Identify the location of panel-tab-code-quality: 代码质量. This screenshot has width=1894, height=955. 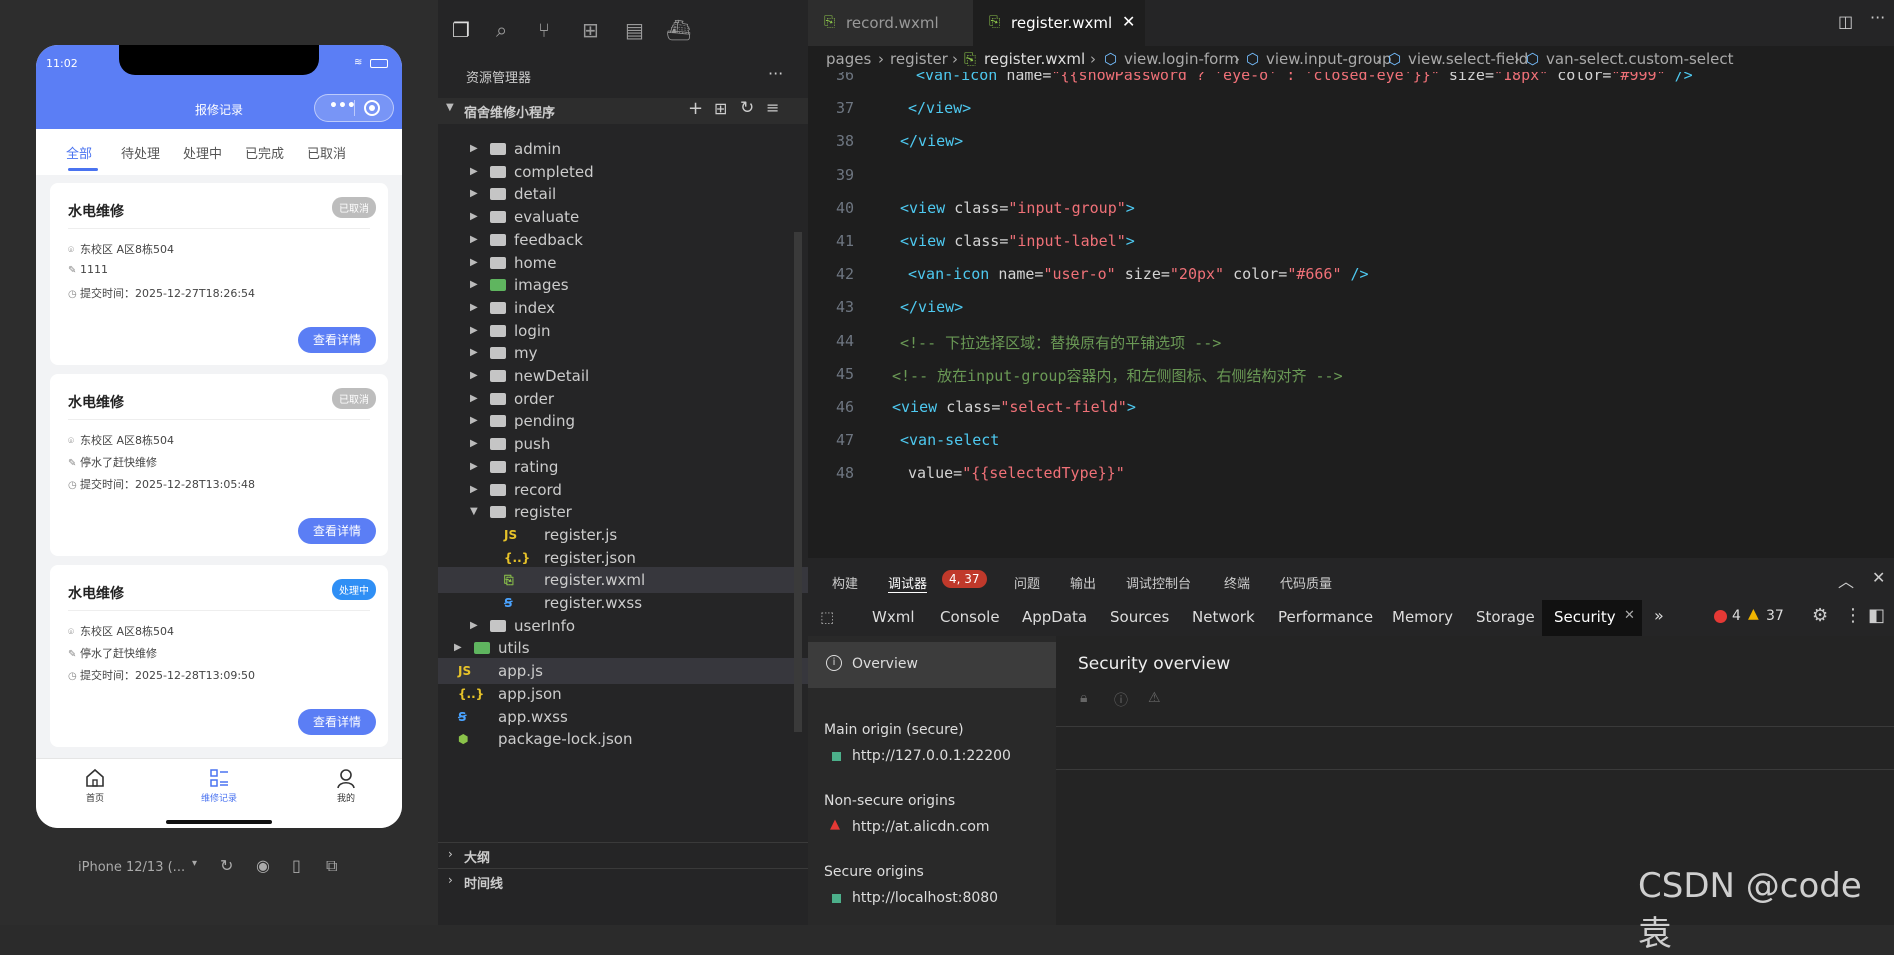
(1306, 582).